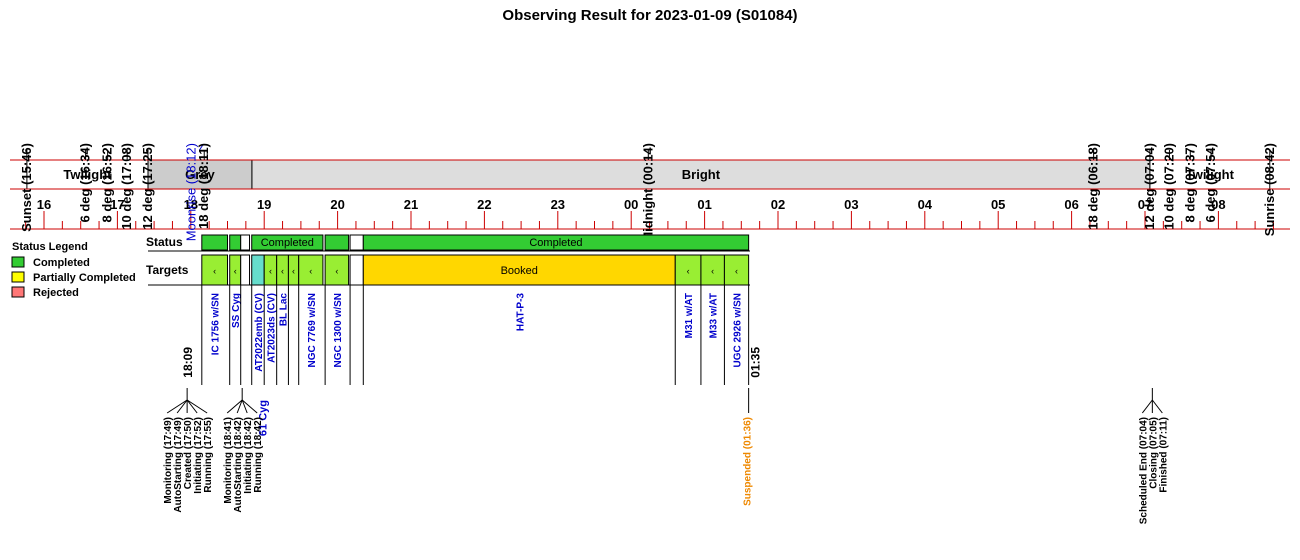  I want to click on sky-event-label: 10 deg (17:08), so click(126, 186).